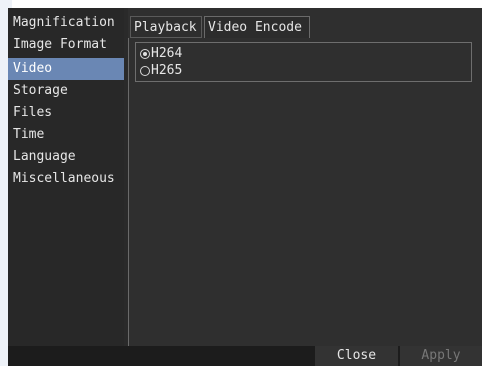  What do you see at coordinates (166, 27) in the screenshot?
I see `tab-playback: Playback` at bounding box center [166, 27].